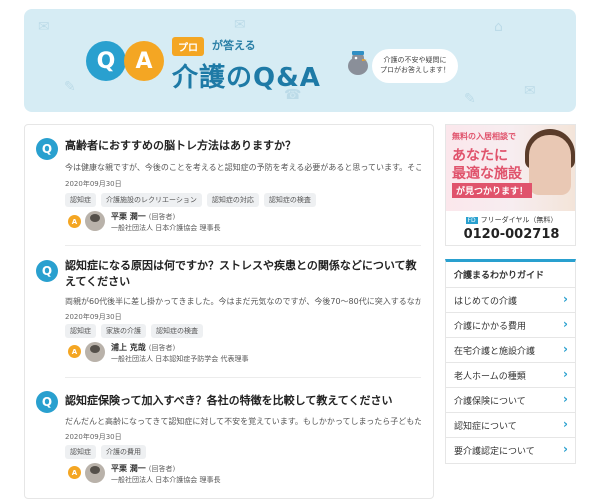 Image resolution: width=600 pixels, height=499 pixels. I want to click on free-dial-label: FD フリーダイヤル（無料）, so click(511, 220).